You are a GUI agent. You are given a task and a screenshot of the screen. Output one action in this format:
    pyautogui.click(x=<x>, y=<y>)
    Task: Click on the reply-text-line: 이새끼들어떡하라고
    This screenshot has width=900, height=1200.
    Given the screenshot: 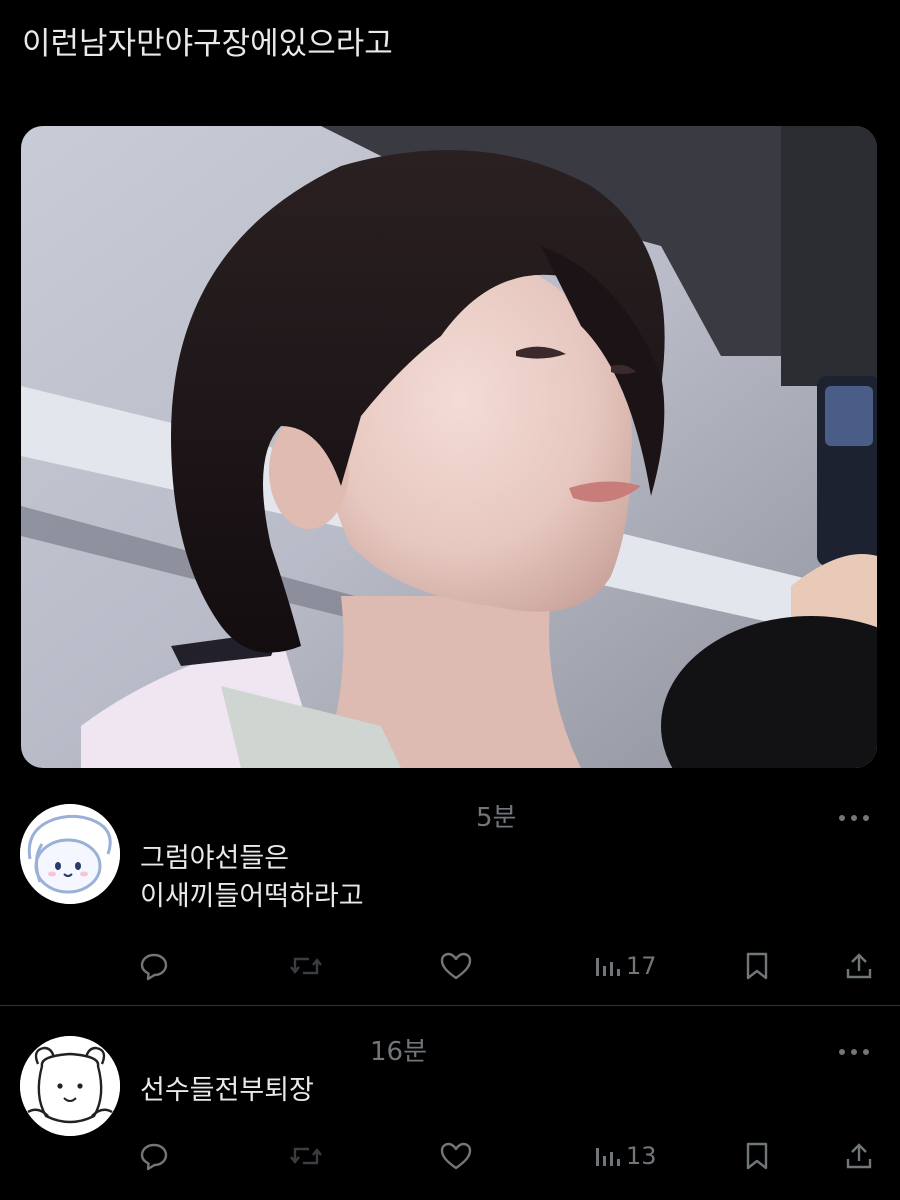 What is the action you would take?
    pyautogui.click(x=252, y=896)
    